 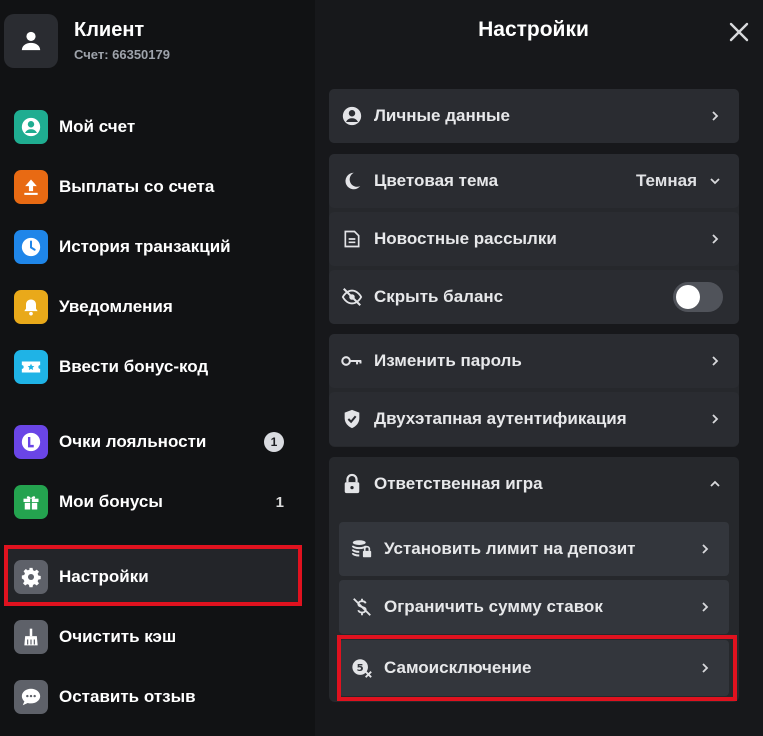 I want to click on loyalty-l-icon, so click(x=31, y=442).